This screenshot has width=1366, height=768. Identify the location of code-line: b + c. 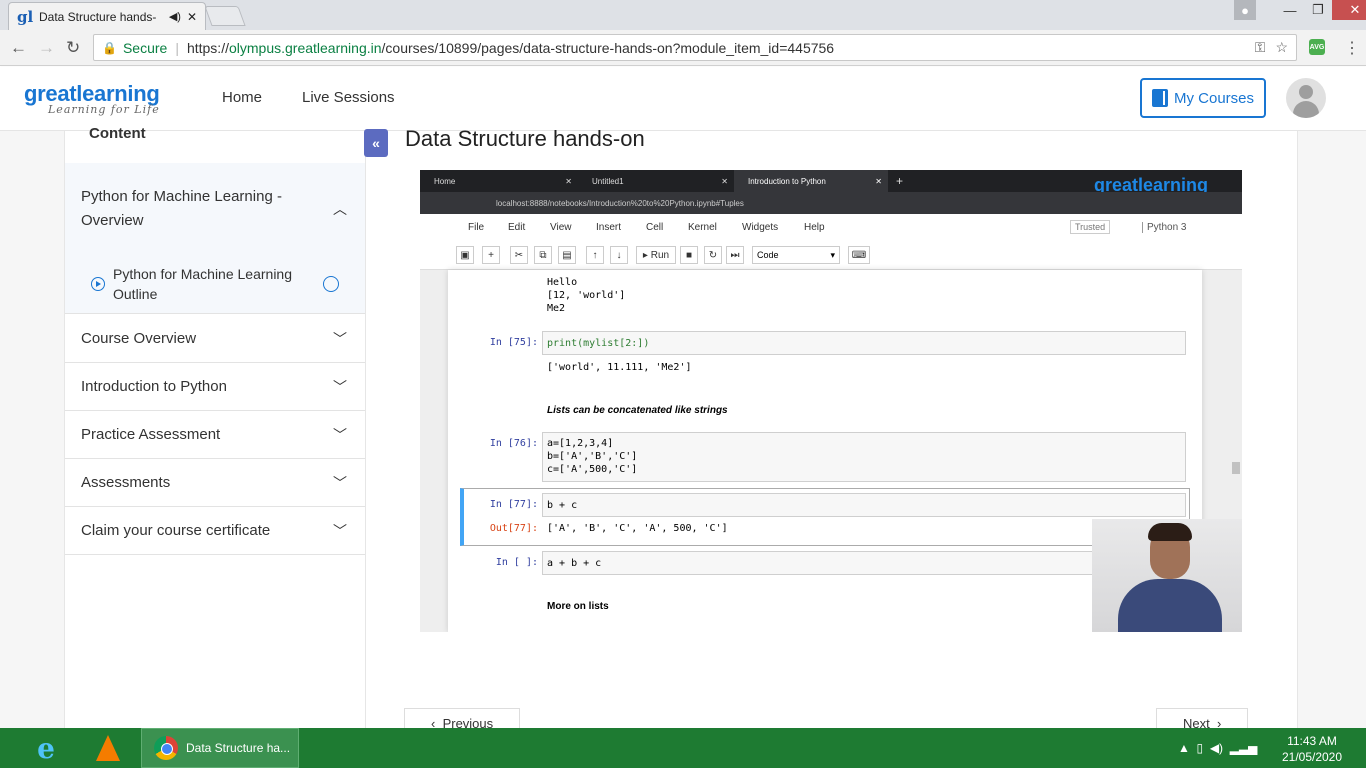
(562, 505).